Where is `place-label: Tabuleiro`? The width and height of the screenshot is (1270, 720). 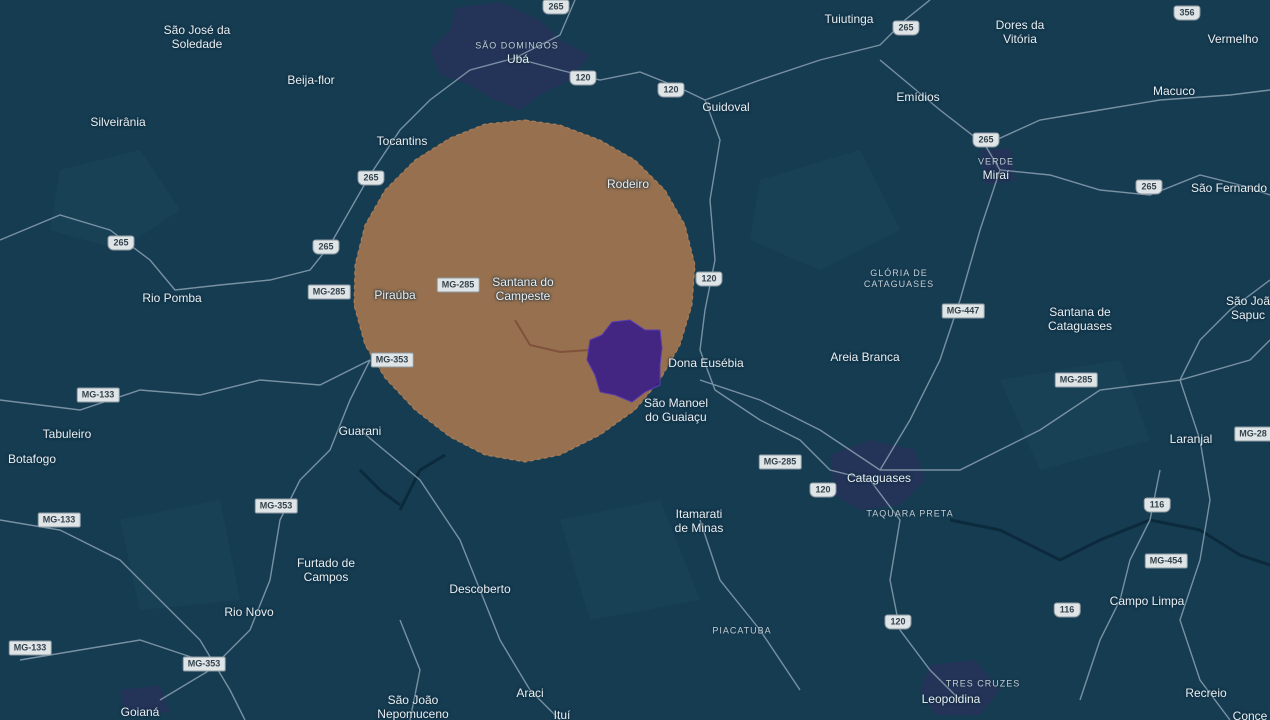
place-label: Tabuleiro is located at coordinates (67, 434).